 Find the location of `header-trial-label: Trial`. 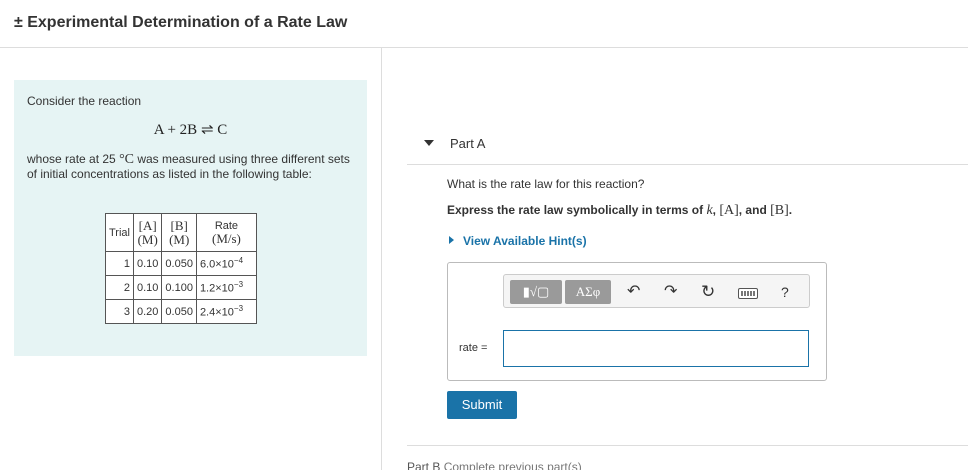

header-trial-label: Trial is located at coordinates (119, 232).